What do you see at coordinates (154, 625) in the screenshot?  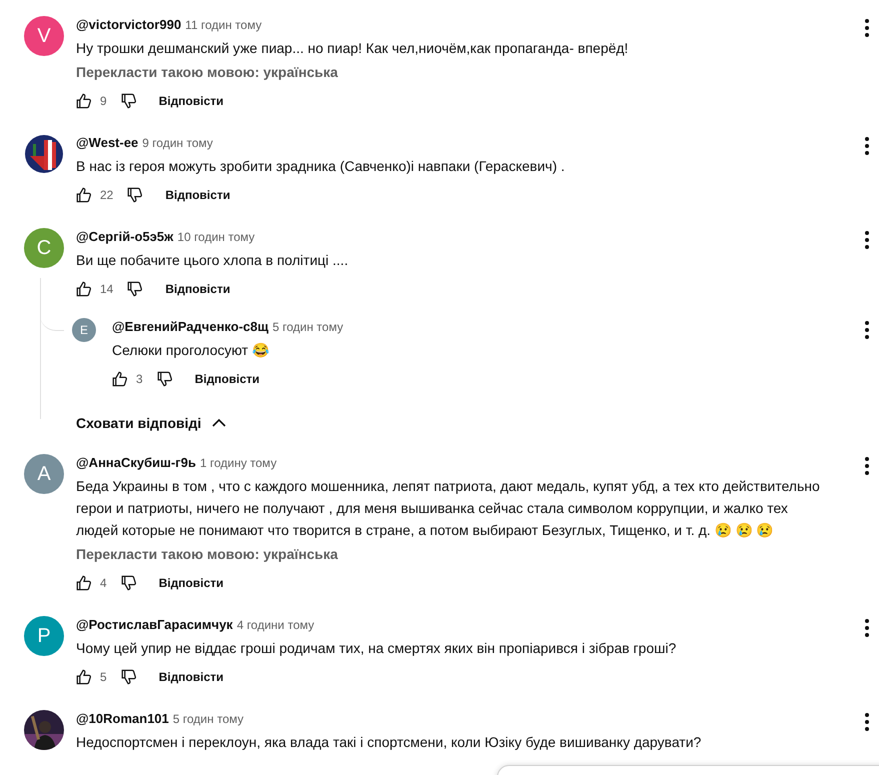 I see `author-name: @РостиславГарасимчук` at bounding box center [154, 625].